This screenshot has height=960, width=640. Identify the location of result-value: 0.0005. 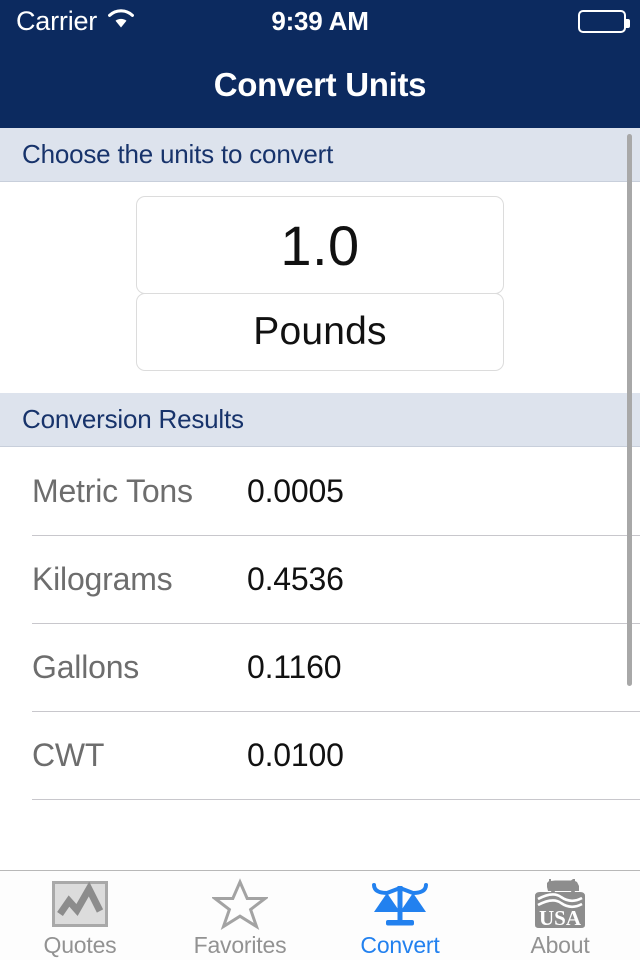
(295, 490).